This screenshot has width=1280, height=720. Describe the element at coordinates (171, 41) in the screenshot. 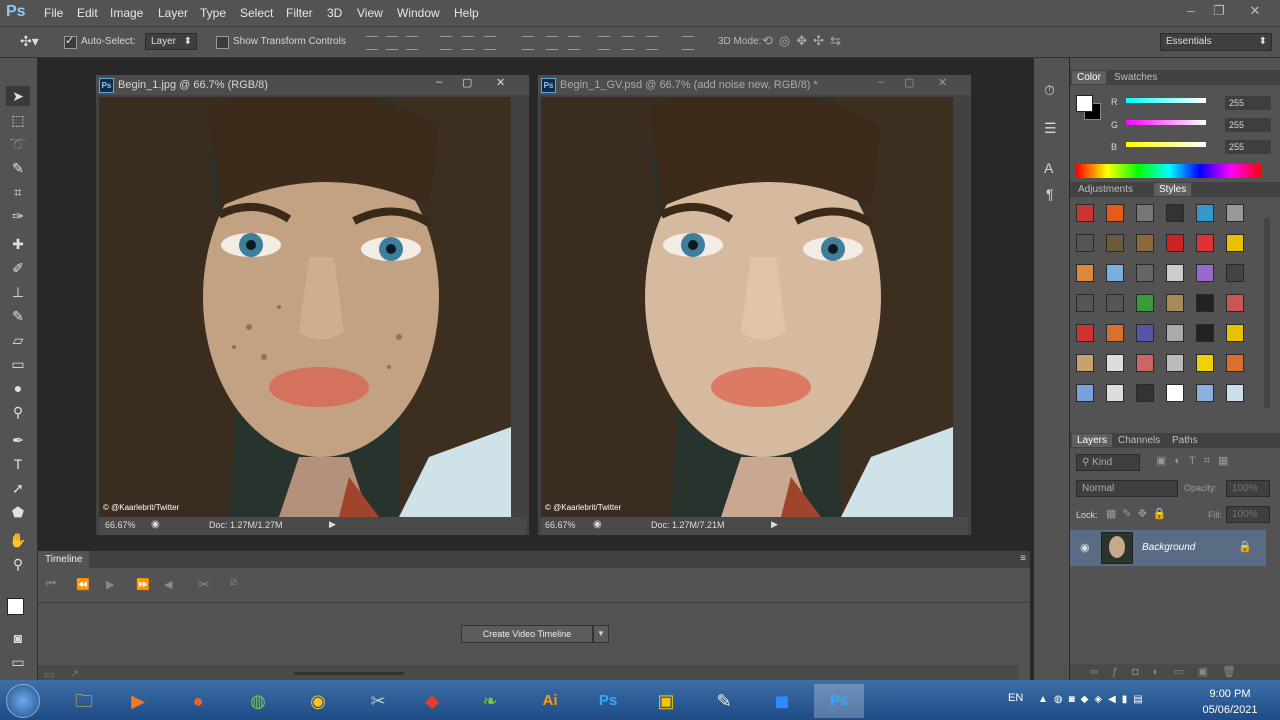

I see `auto-select-dropdown: Layer ⬍` at that location.